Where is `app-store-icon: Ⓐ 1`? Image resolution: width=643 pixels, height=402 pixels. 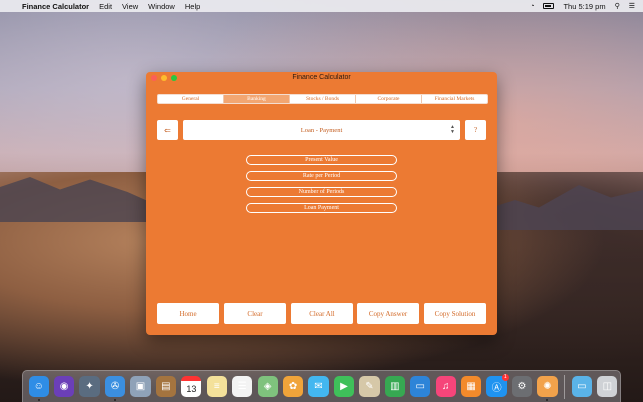
app-store-icon: Ⓐ 1 is located at coordinates (497, 385).